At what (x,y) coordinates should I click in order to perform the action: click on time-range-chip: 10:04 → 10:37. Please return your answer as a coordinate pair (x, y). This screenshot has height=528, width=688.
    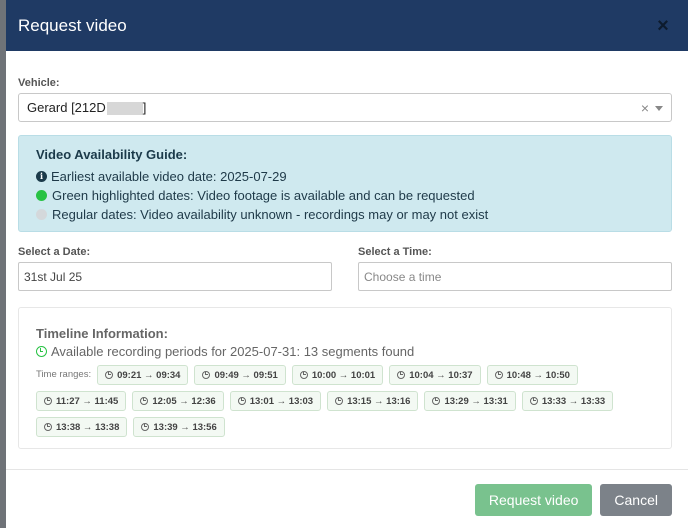
    Looking at the image, I should click on (435, 375).